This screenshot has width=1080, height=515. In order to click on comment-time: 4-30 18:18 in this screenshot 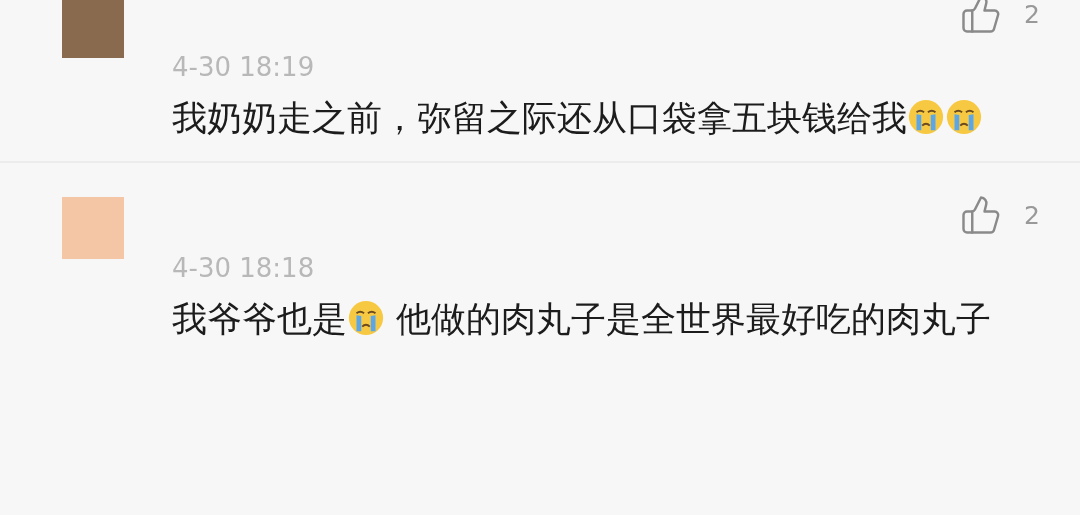, I will do `click(243, 268)`.